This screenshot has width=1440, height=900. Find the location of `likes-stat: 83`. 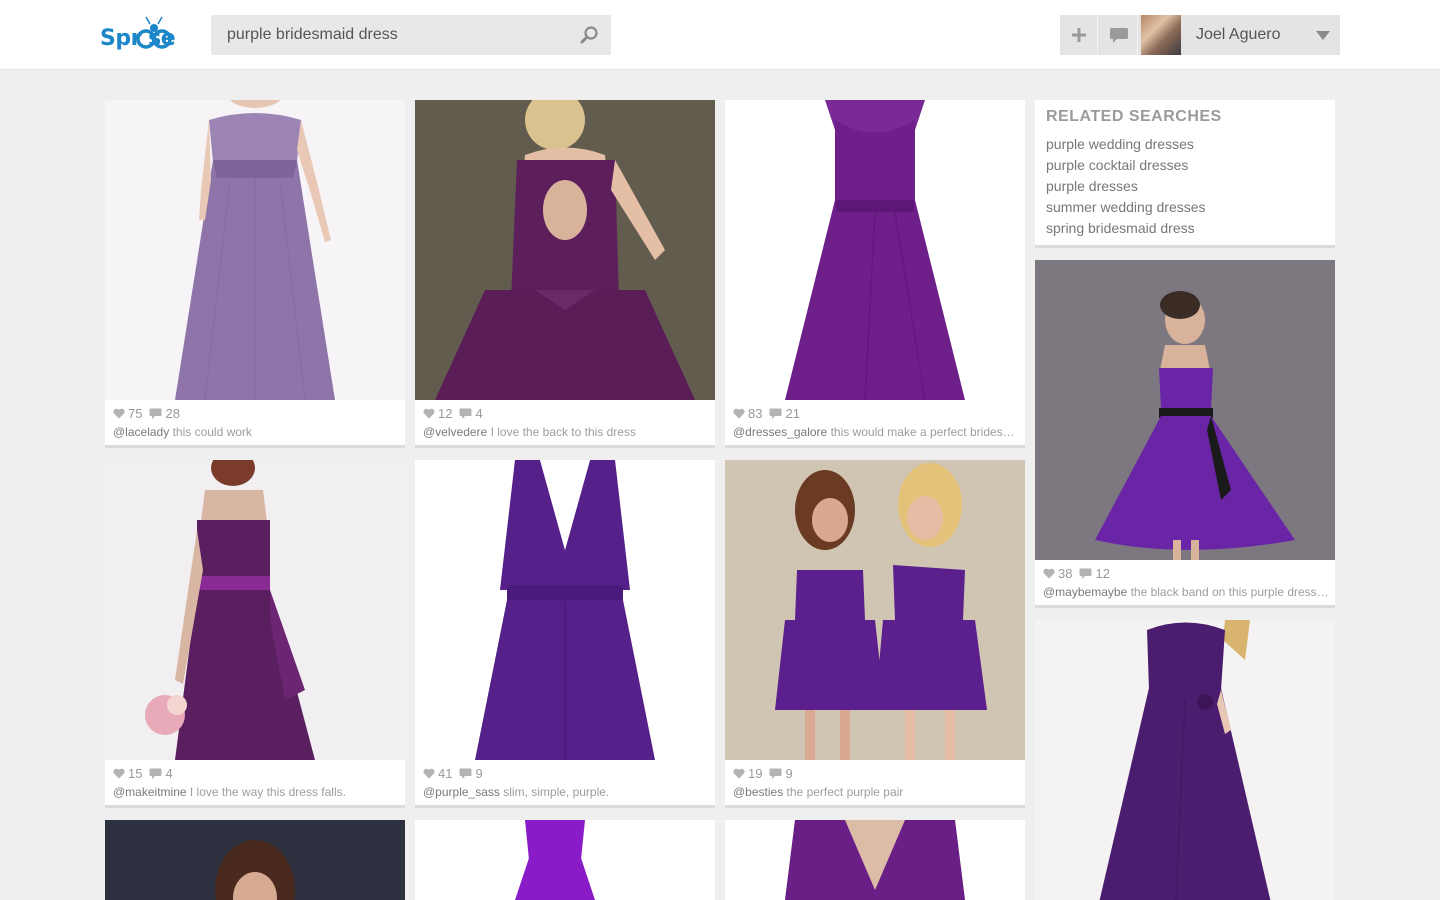

likes-stat: 83 is located at coordinates (747, 413).